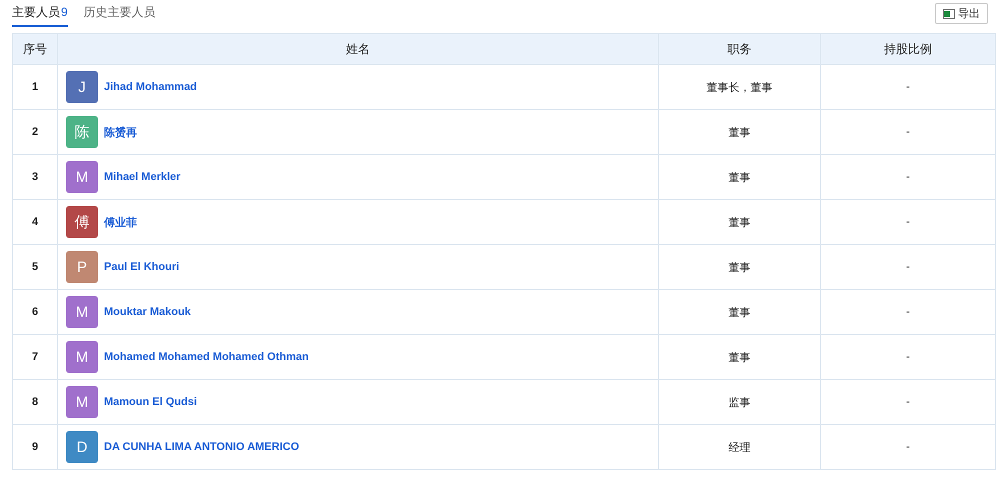 The height and width of the screenshot is (483, 1000). Describe the element at coordinates (35, 402) in the screenshot. I see `row-number: 8` at that location.